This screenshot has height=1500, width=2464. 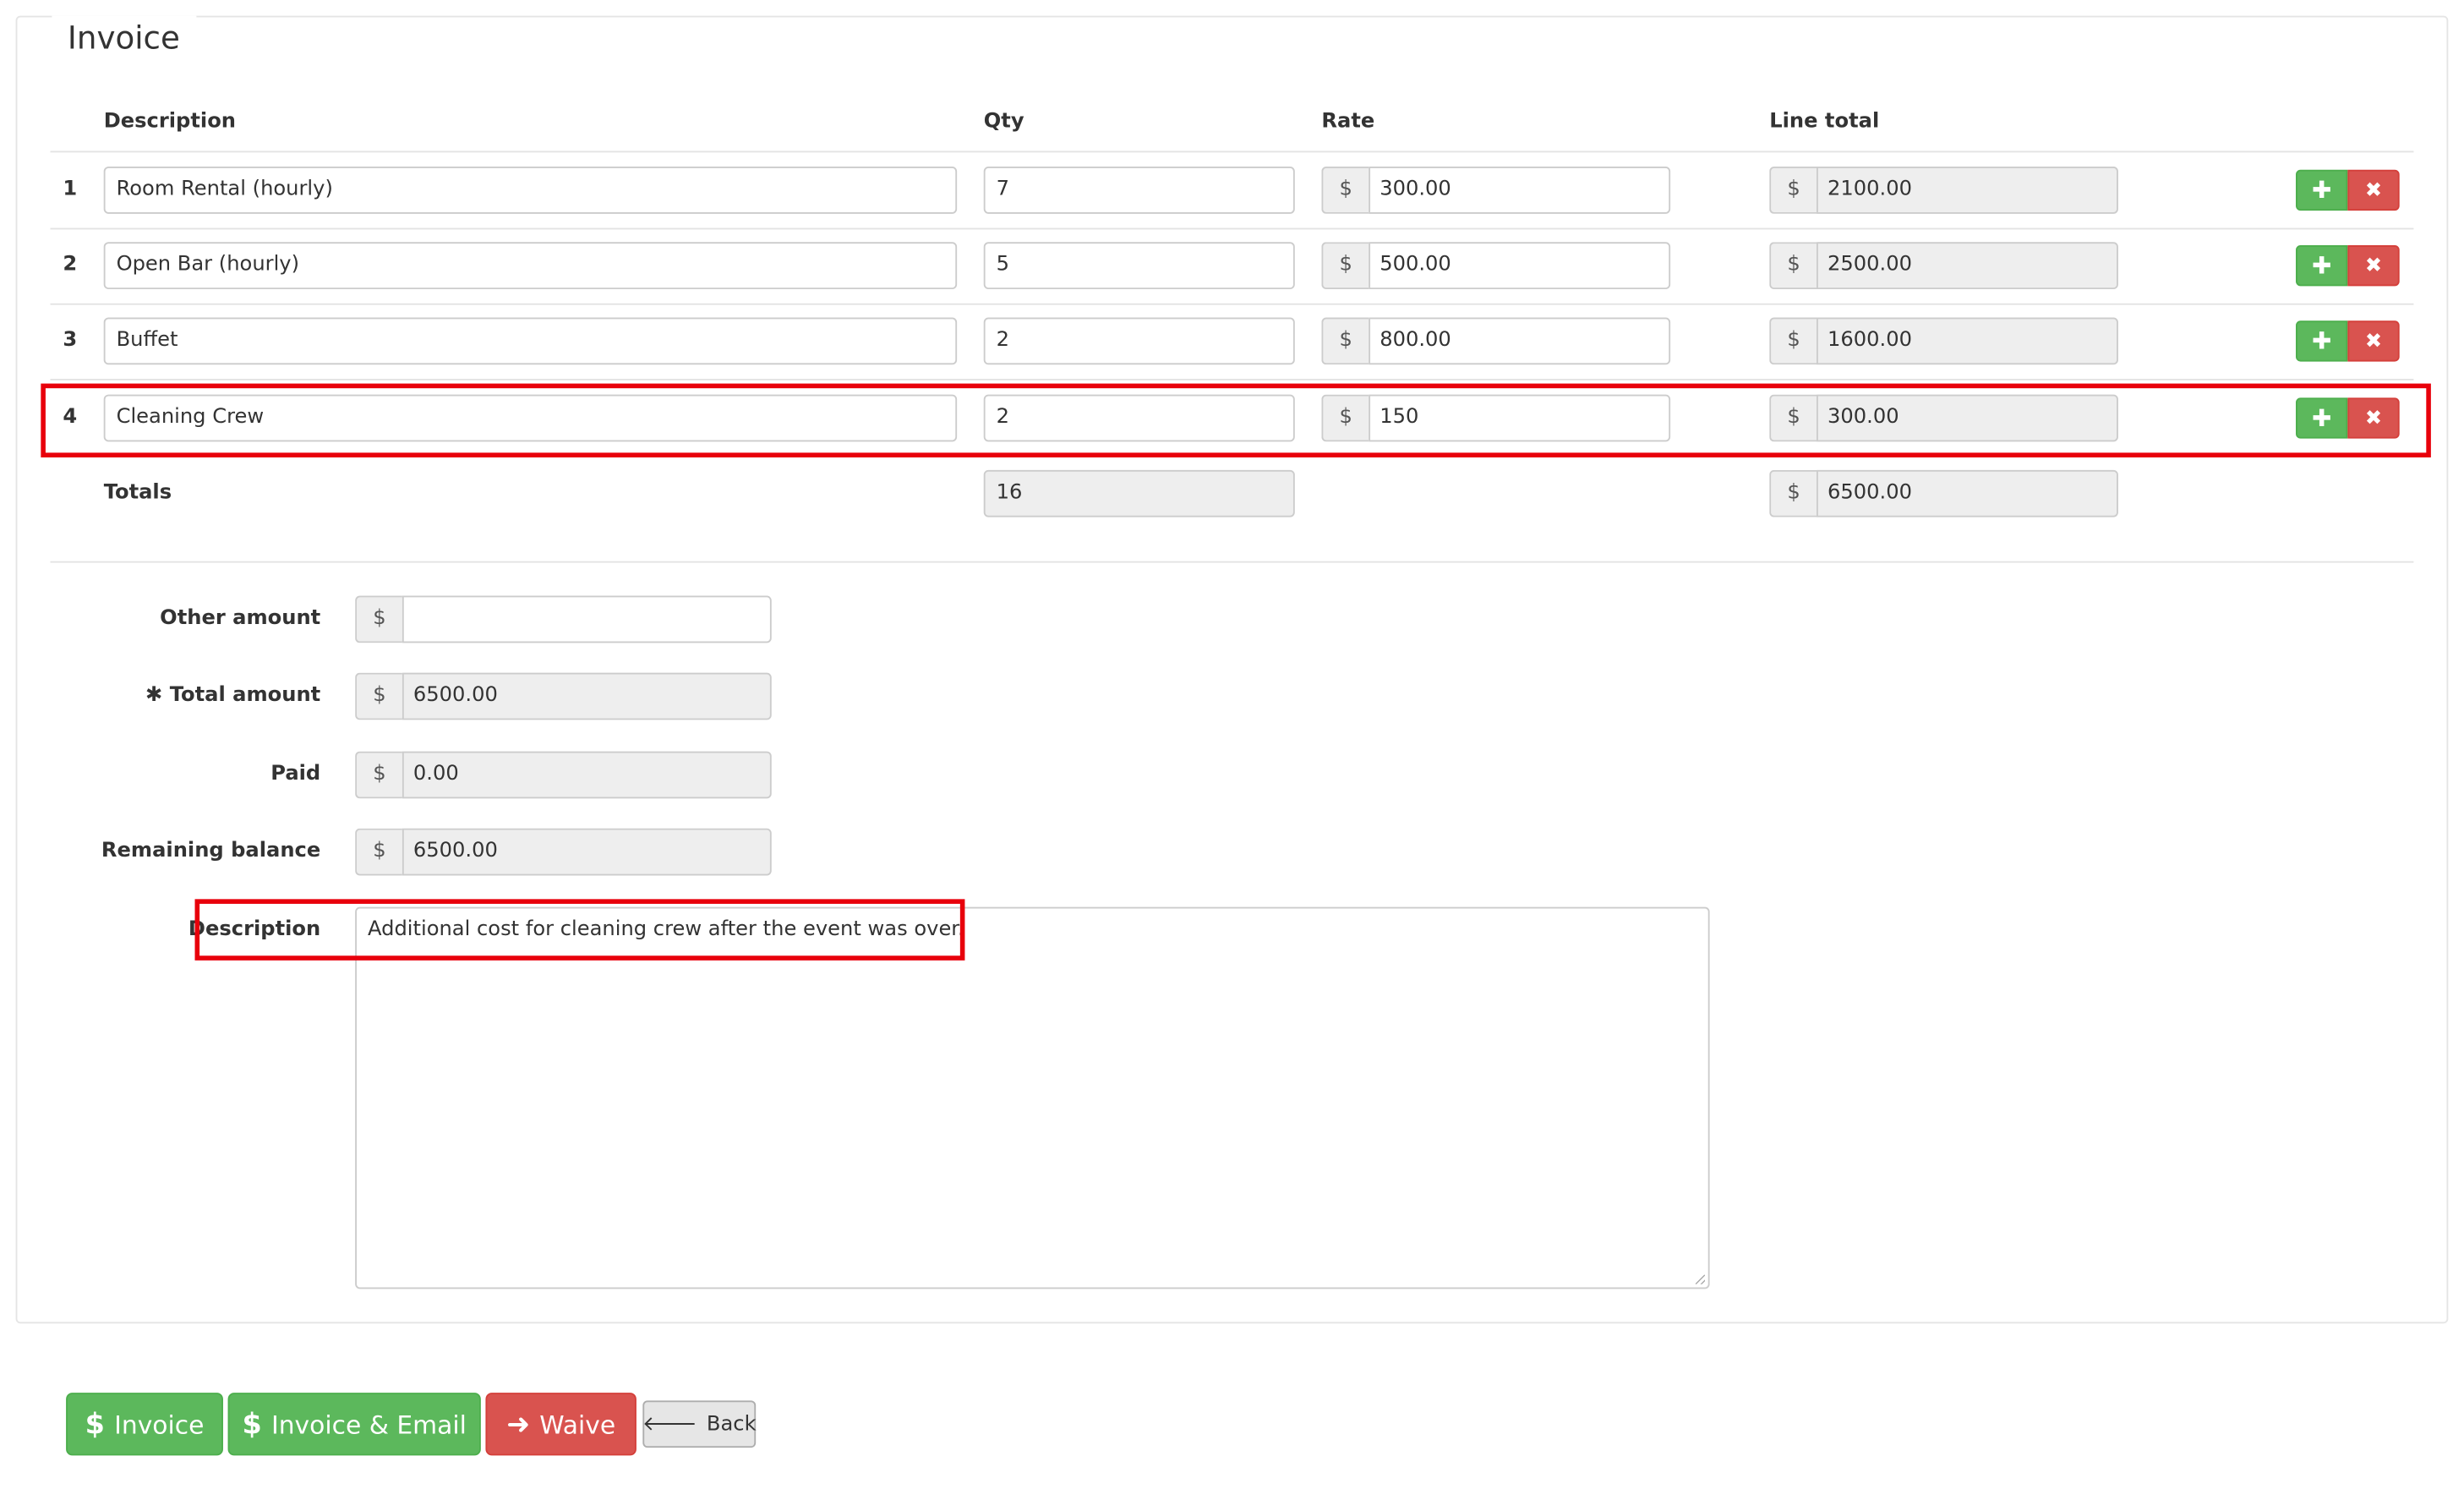 I want to click on description-input: Cleaning Crew, so click(x=530, y=418).